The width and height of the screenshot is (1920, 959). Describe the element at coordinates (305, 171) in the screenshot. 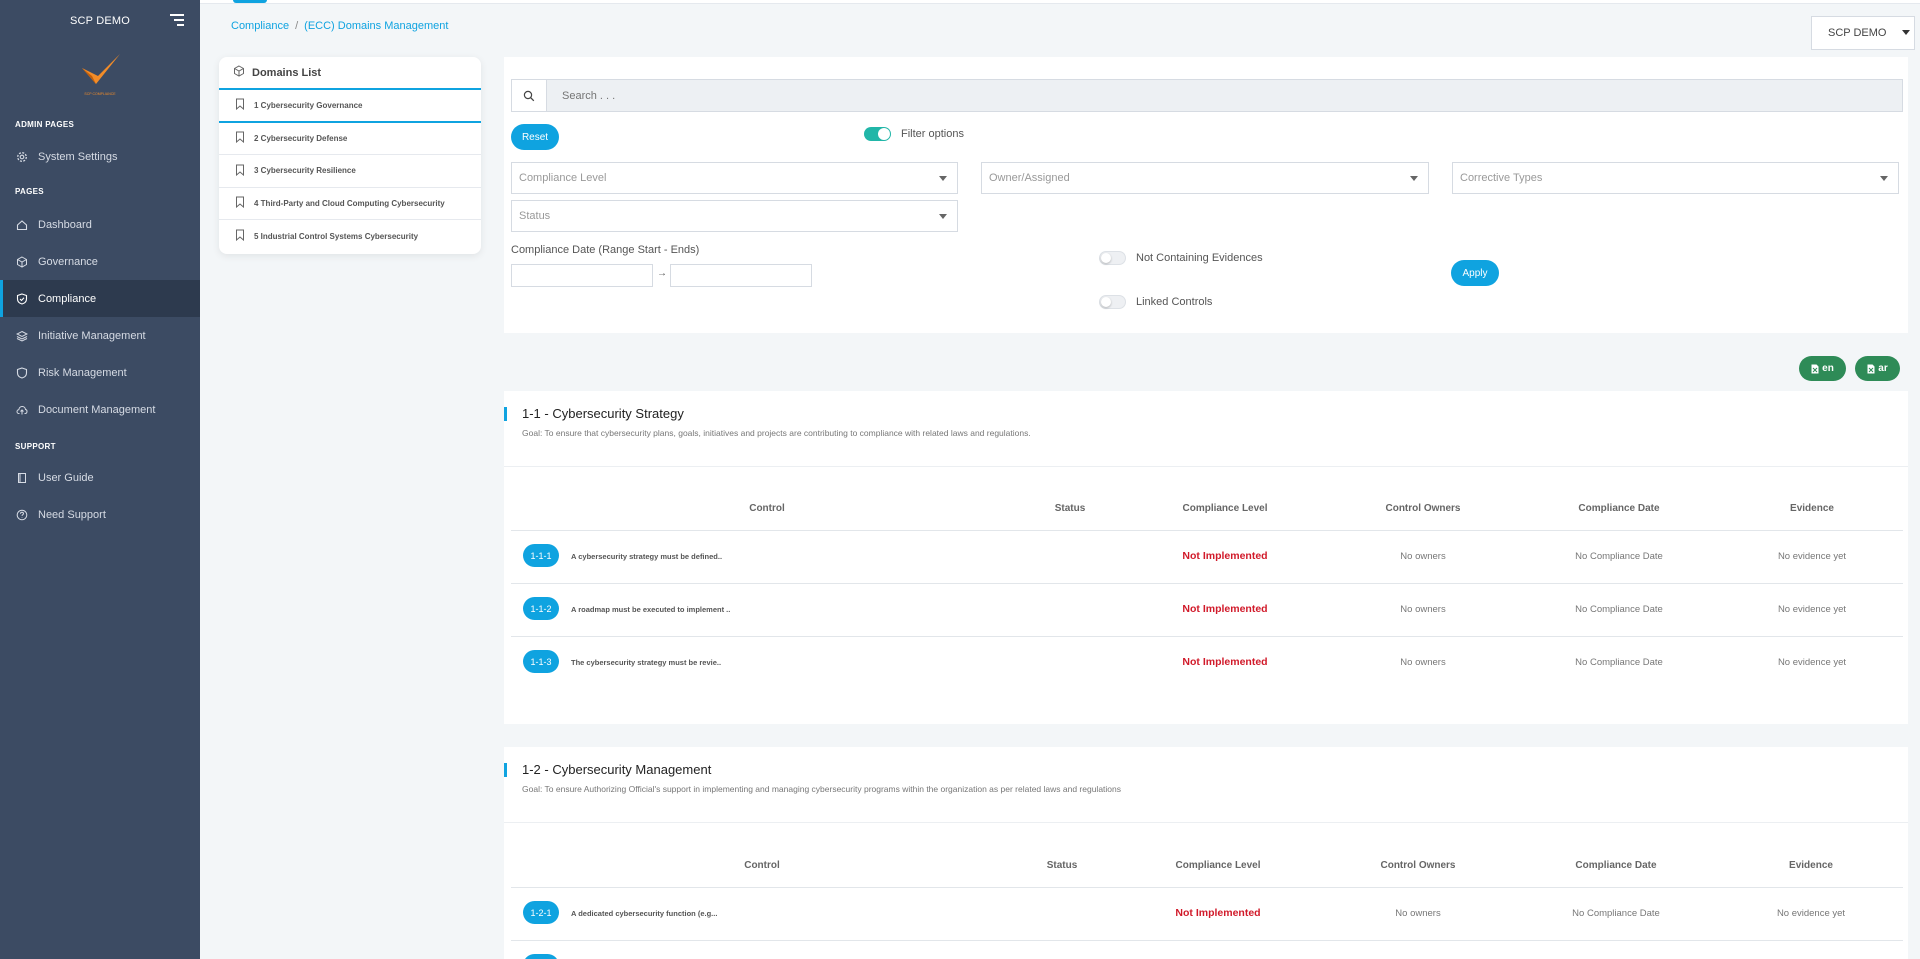

I see `domain-label: 3 Cybersecurity Resilience` at that location.